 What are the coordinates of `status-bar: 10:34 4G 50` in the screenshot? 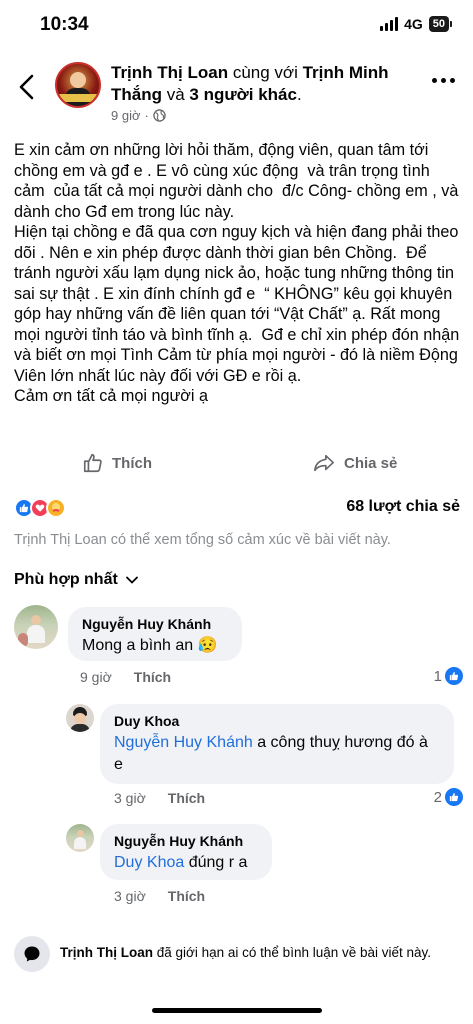 It's located at (236, 25).